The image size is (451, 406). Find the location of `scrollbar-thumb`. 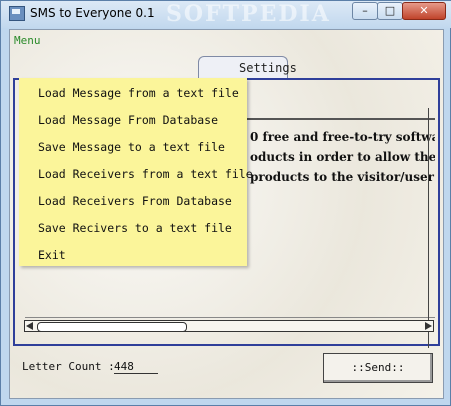

scrollbar-thumb is located at coordinates (112, 327).